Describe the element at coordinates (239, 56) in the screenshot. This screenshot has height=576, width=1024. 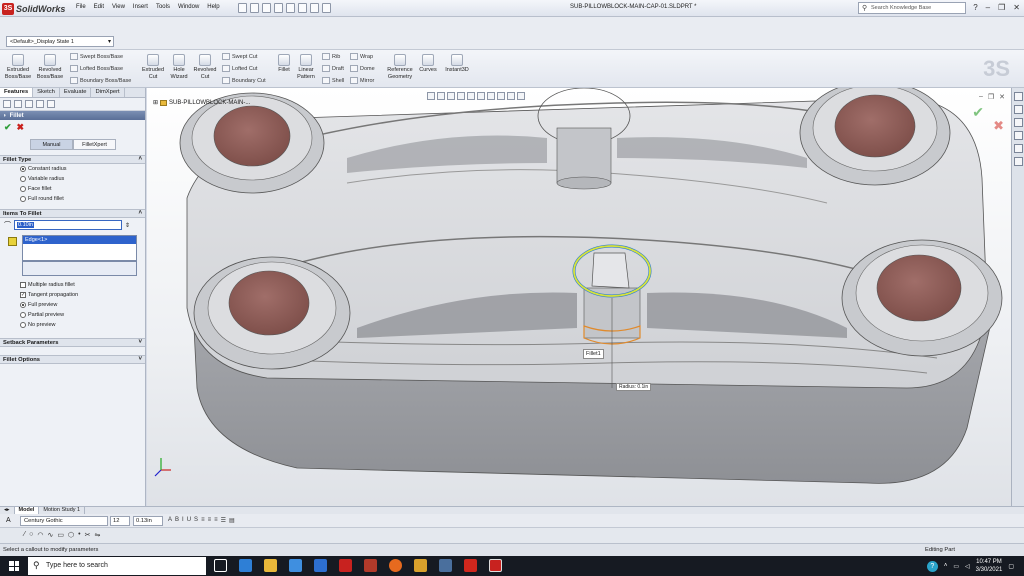
I see `swept-cut-button: Swept Cut` at that location.